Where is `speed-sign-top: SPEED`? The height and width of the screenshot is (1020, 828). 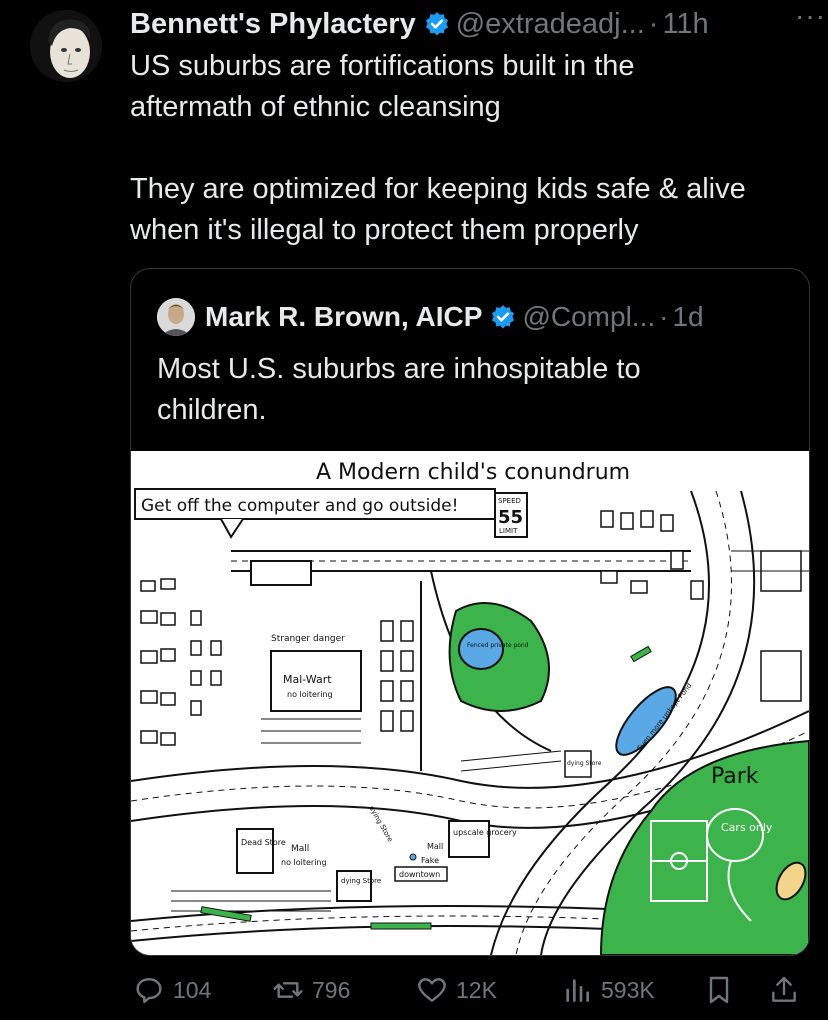 speed-sign-top: SPEED is located at coordinates (509, 501).